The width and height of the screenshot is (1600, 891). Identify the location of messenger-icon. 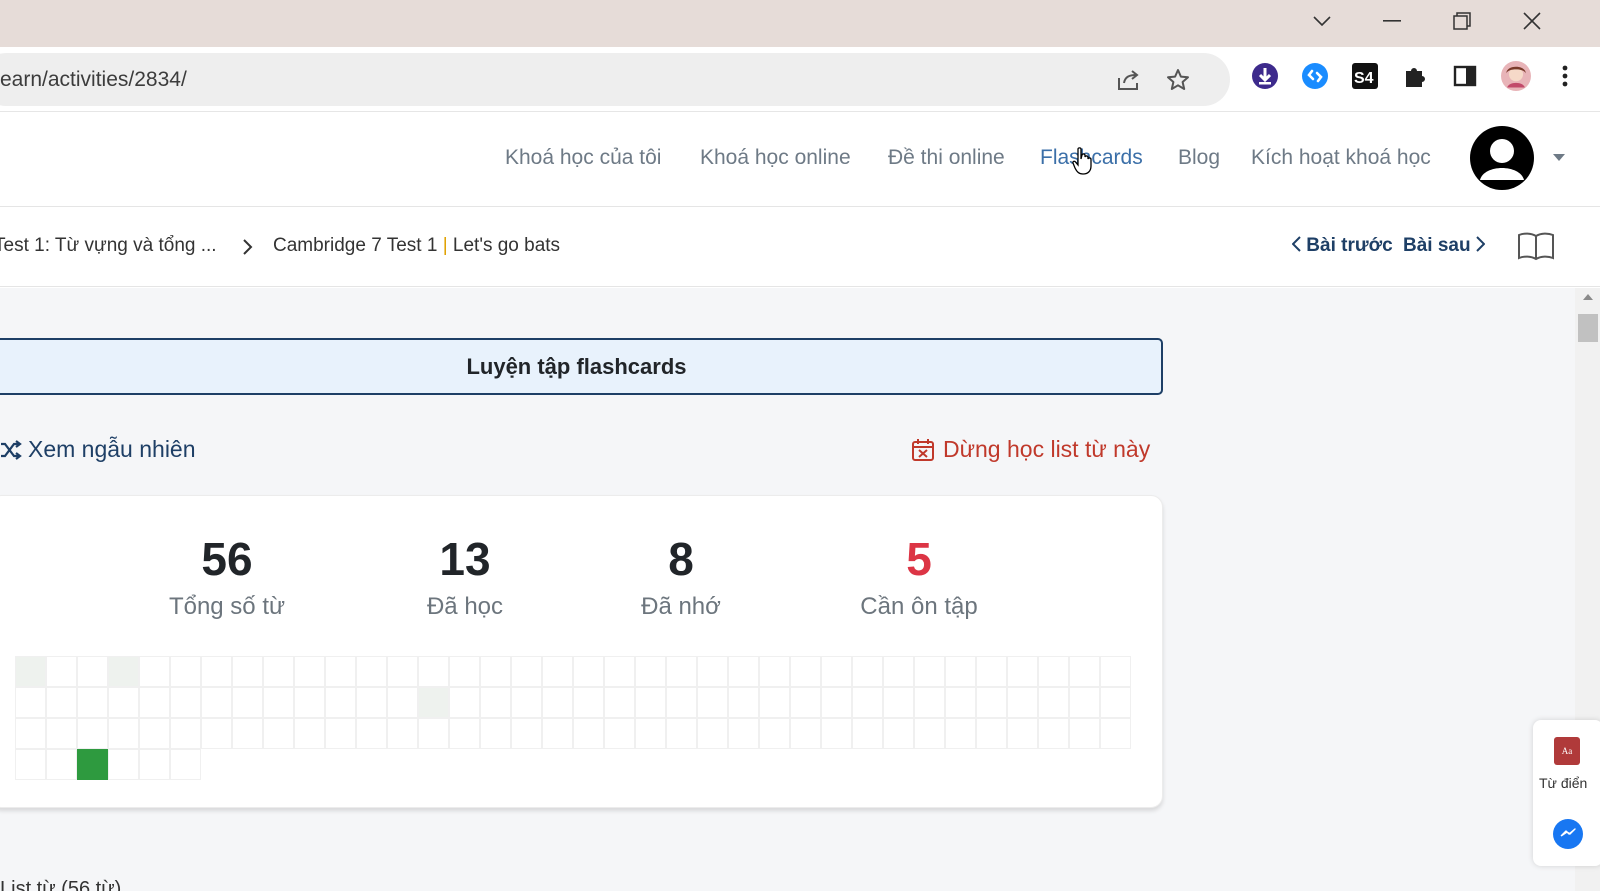
(1568, 834).